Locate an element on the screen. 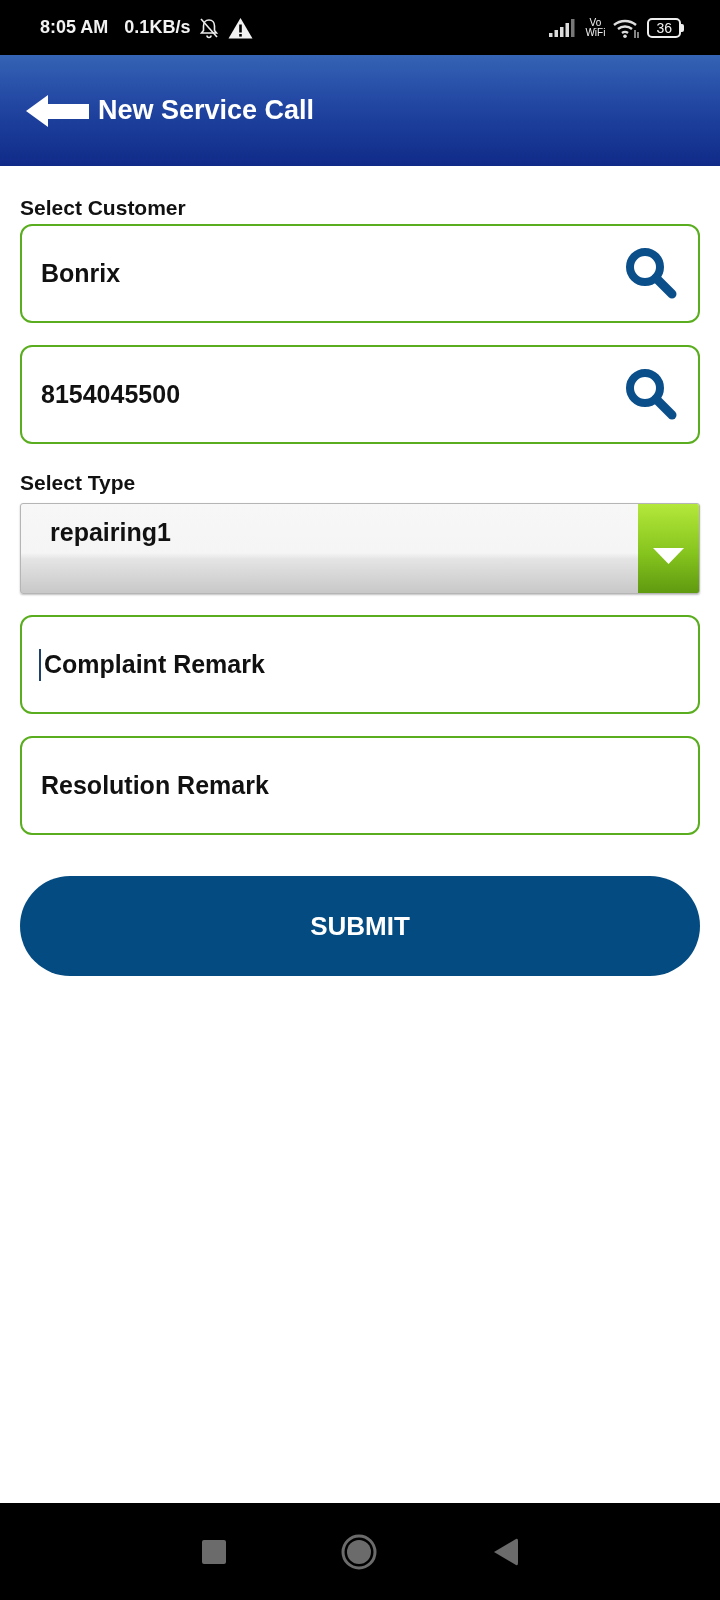 This screenshot has width=720, height=1600. network-speed: 0.1KB/s is located at coordinates (157, 27).